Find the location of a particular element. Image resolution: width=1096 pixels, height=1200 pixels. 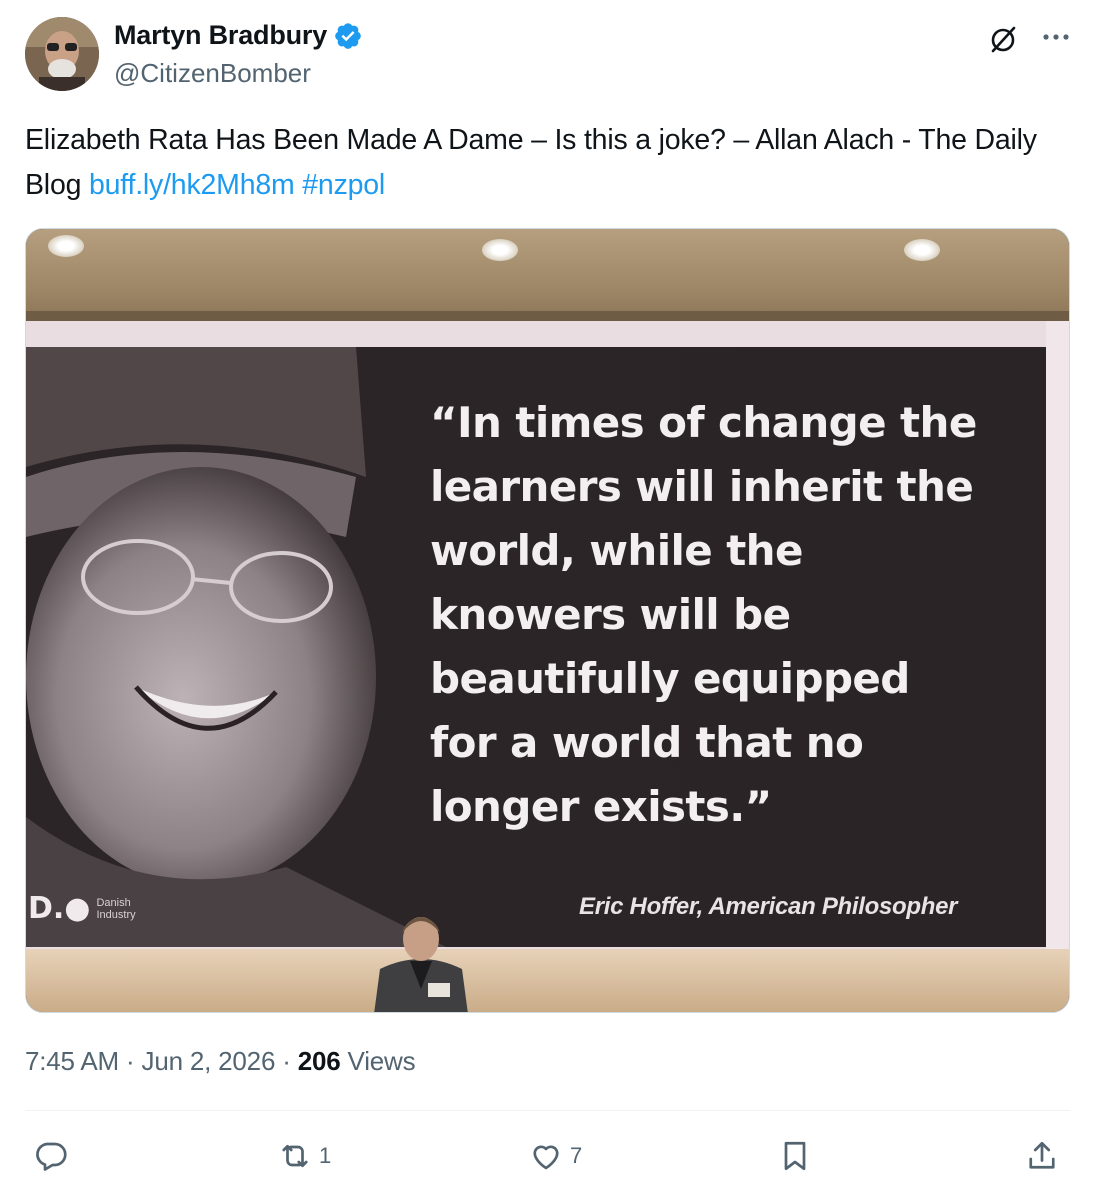

slide-attribution: Eric Hoffer, American Philosopher is located at coordinates (768, 906).